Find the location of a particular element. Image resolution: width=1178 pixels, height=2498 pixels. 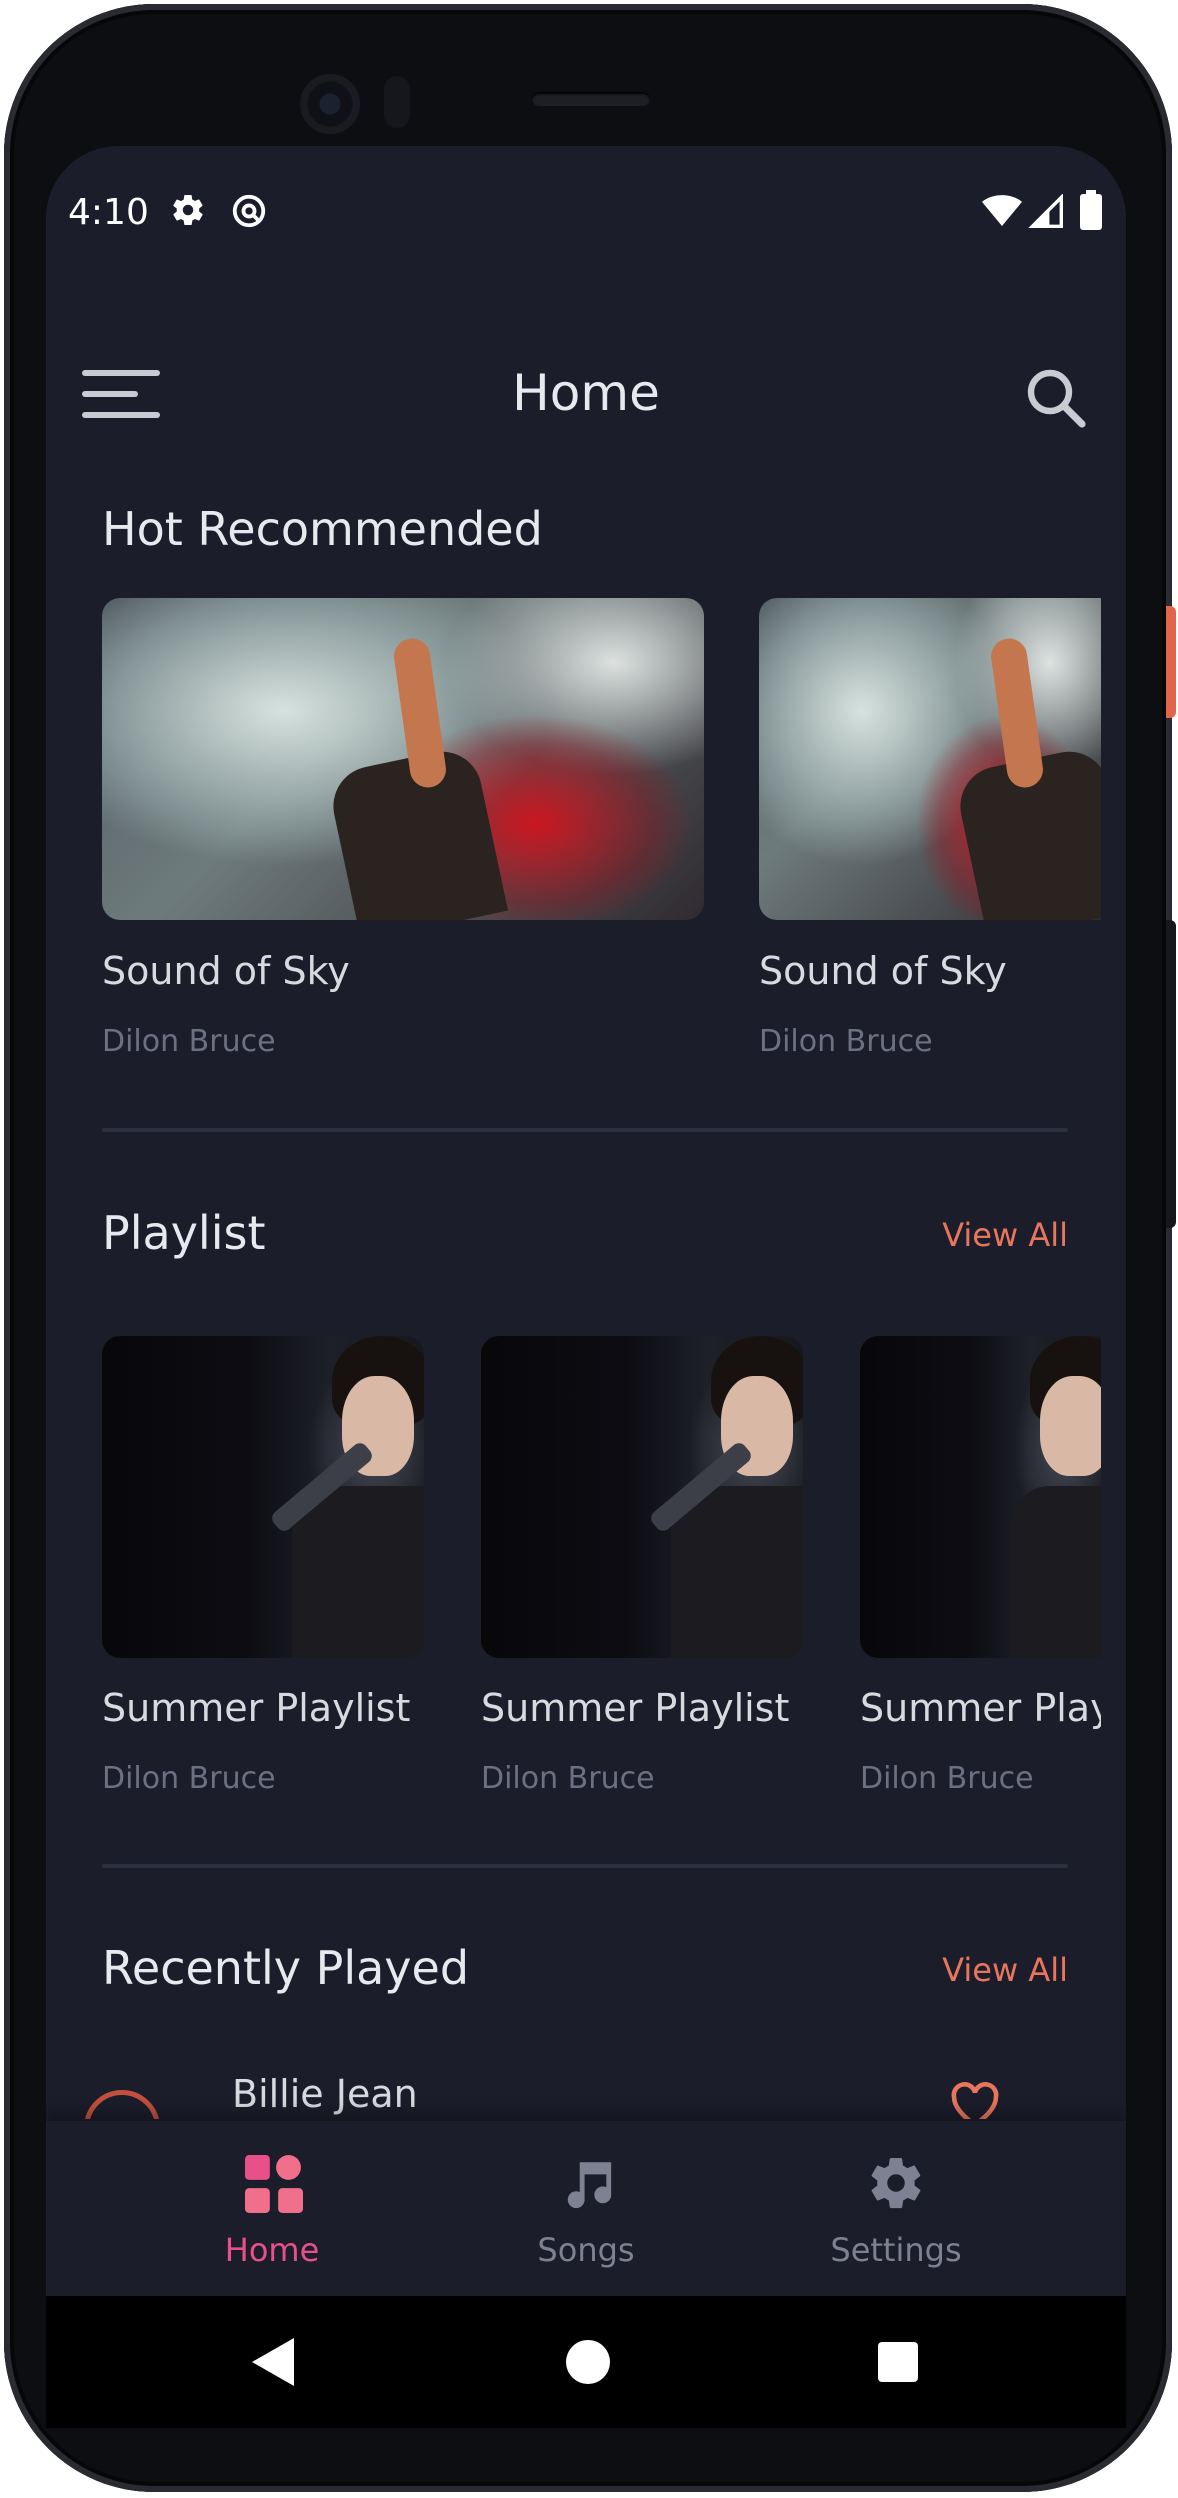

tab-settings: Settings is located at coordinates (896, 2208).